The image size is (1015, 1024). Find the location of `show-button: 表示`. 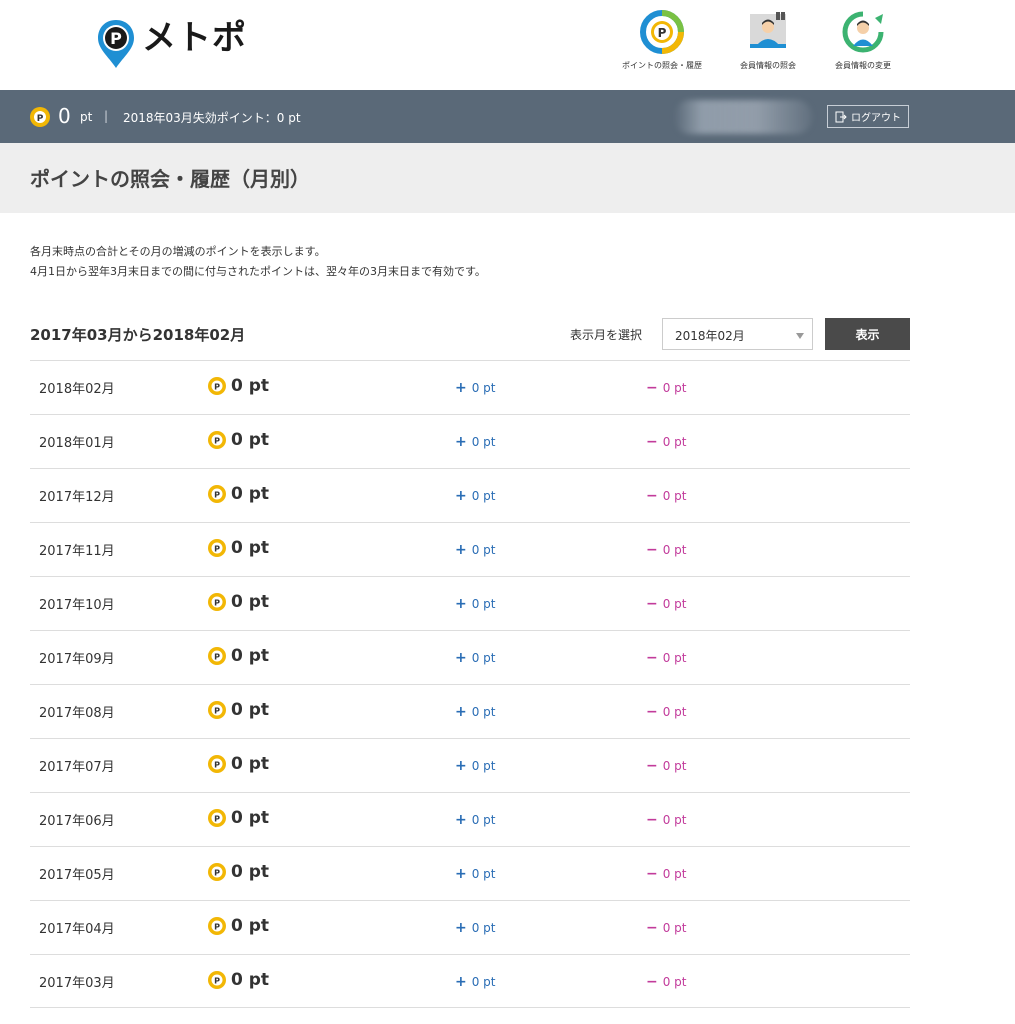

show-button: 表示 is located at coordinates (867, 334).